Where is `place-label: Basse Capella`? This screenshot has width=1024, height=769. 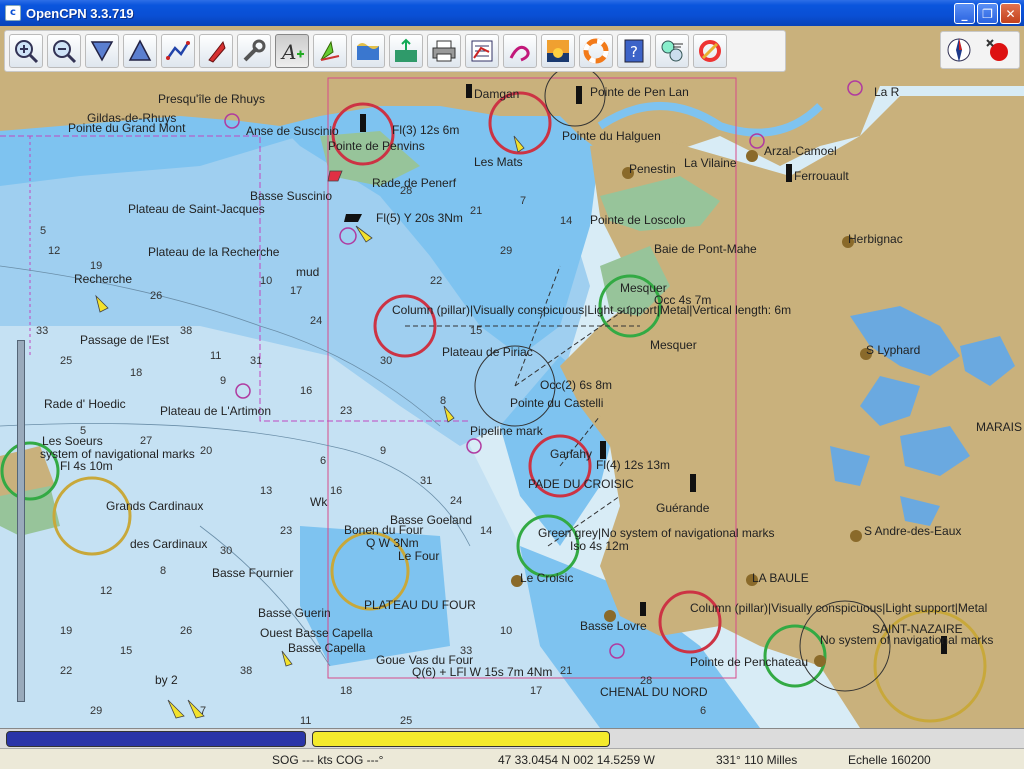 place-label: Basse Capella is located at coordinates (327, 648).